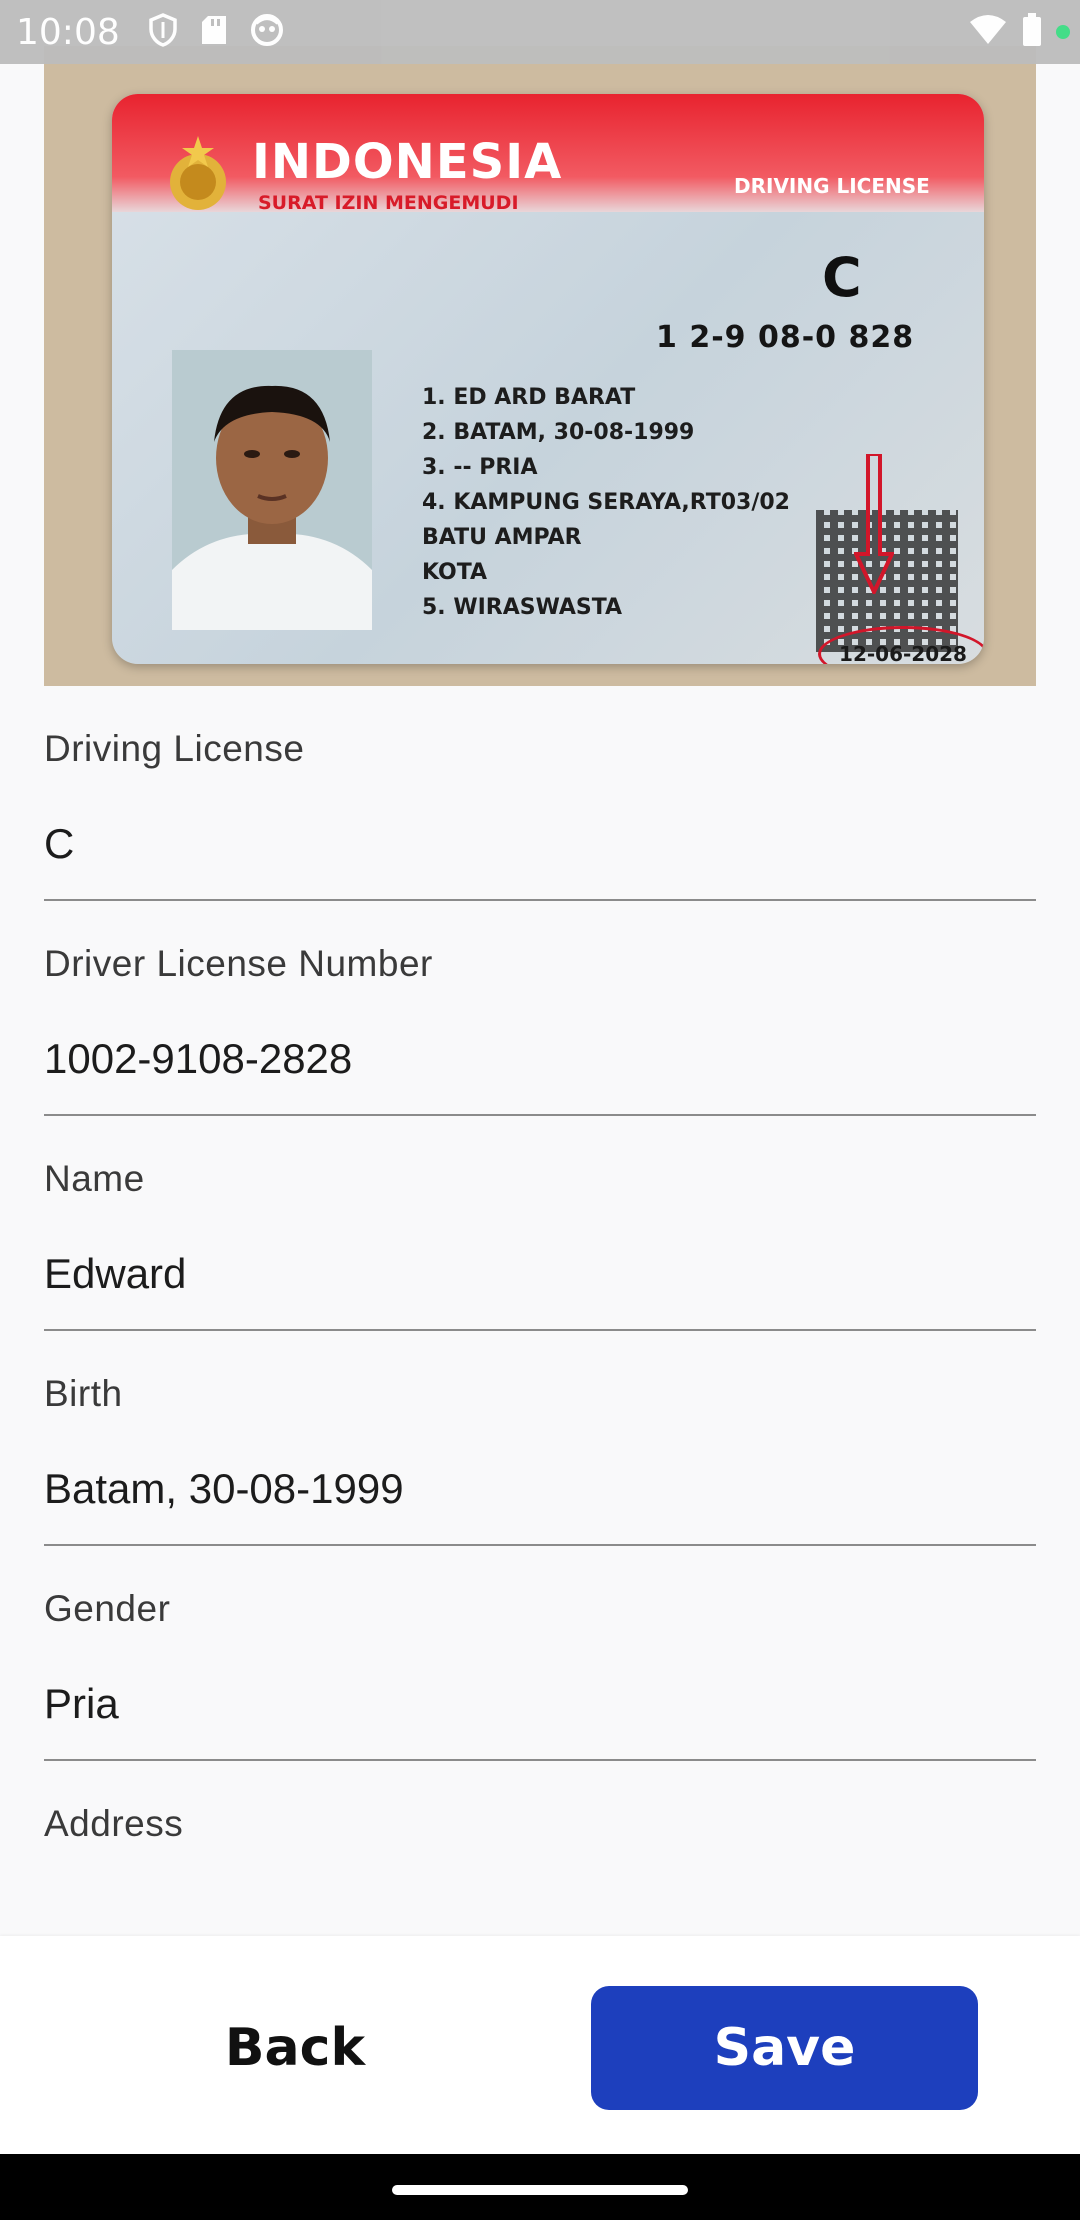 The width and height of the screenshot is (1080, 2220). What do you see at coordinates (198, 173) in the screenshot?
I see `police-emblem-icon` at bounding box center [198, 173].